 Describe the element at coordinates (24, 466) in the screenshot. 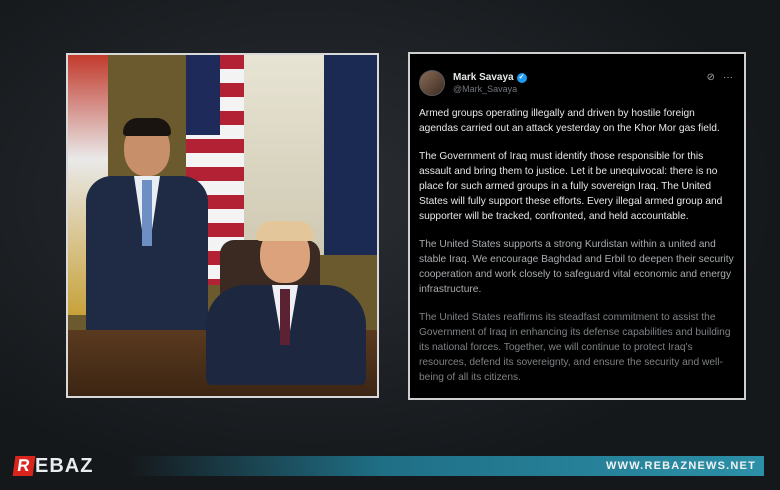

I see `logo-mark: R` at that location.